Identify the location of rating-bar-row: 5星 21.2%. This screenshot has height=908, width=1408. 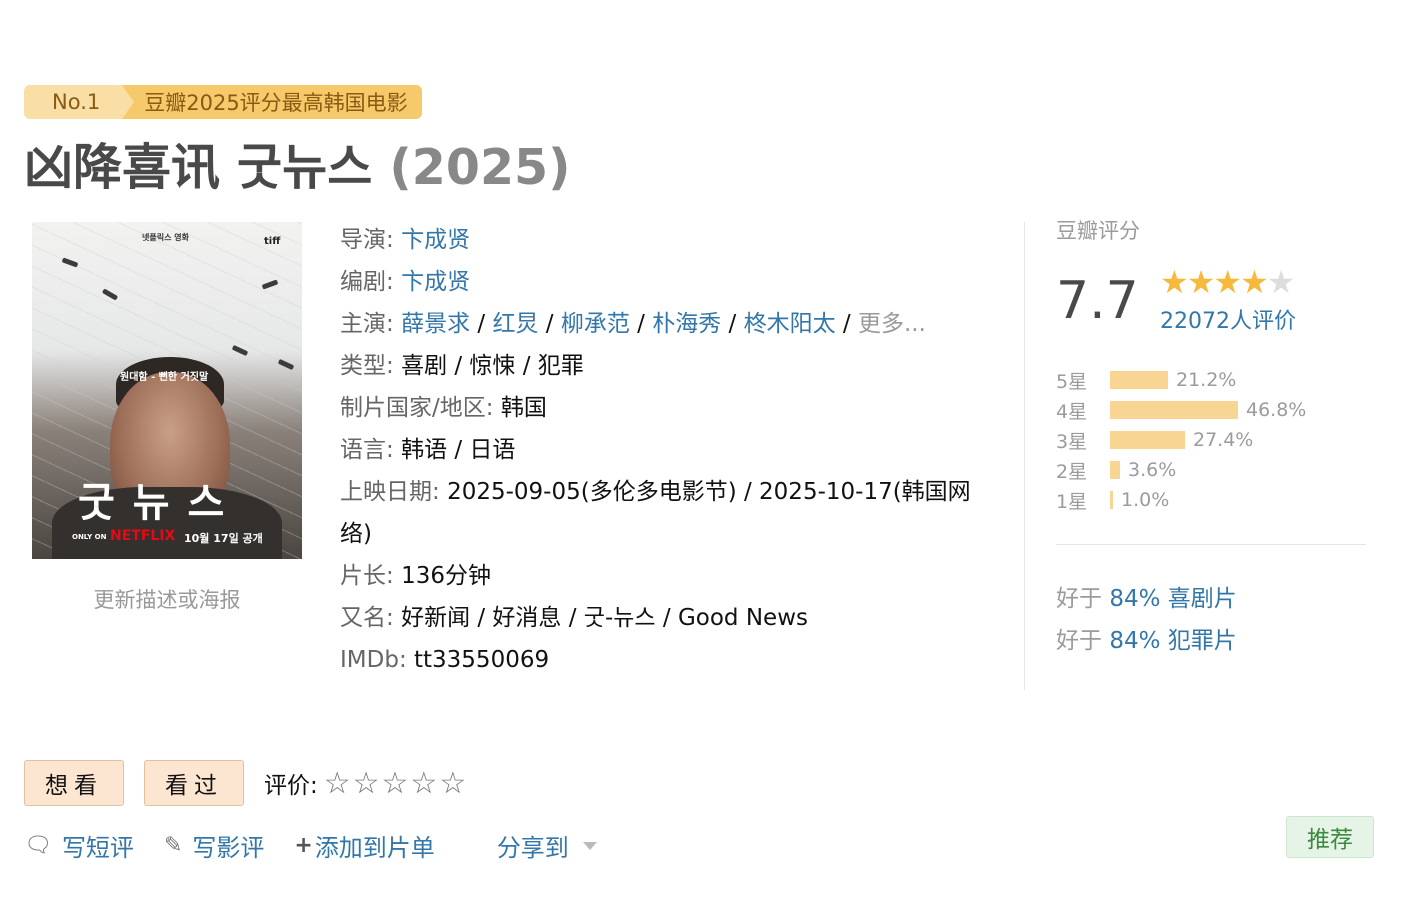
(1181, 380).